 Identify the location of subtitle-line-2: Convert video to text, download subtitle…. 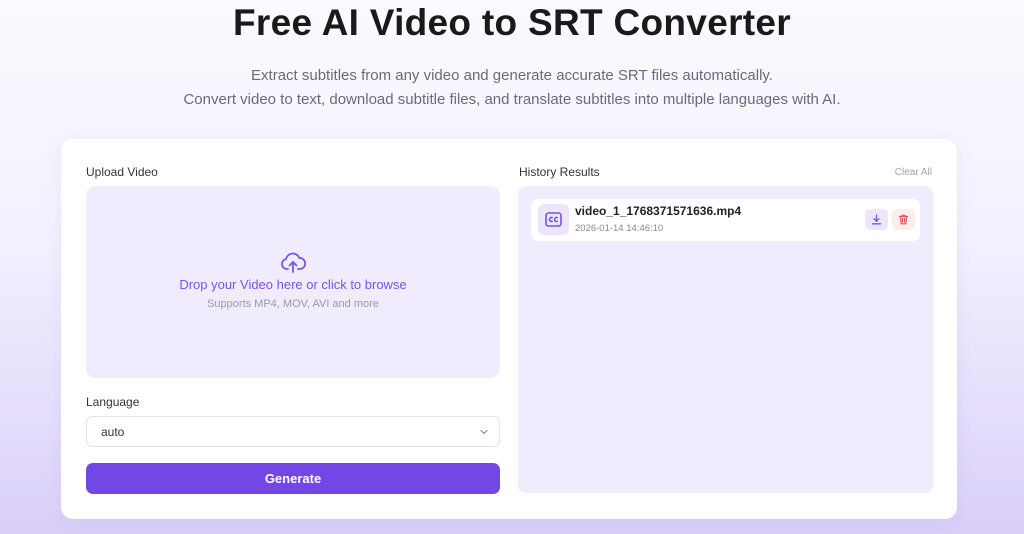
(512, 99).